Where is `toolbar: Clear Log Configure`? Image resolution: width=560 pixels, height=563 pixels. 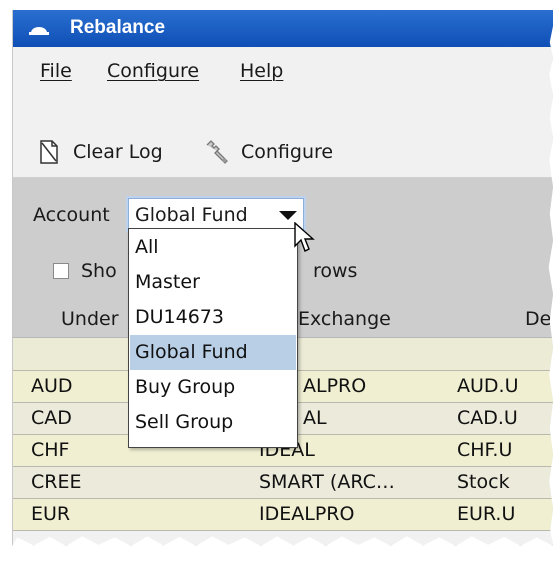
toolbar: Clear Log Configure is located at coordinates (283, 135).